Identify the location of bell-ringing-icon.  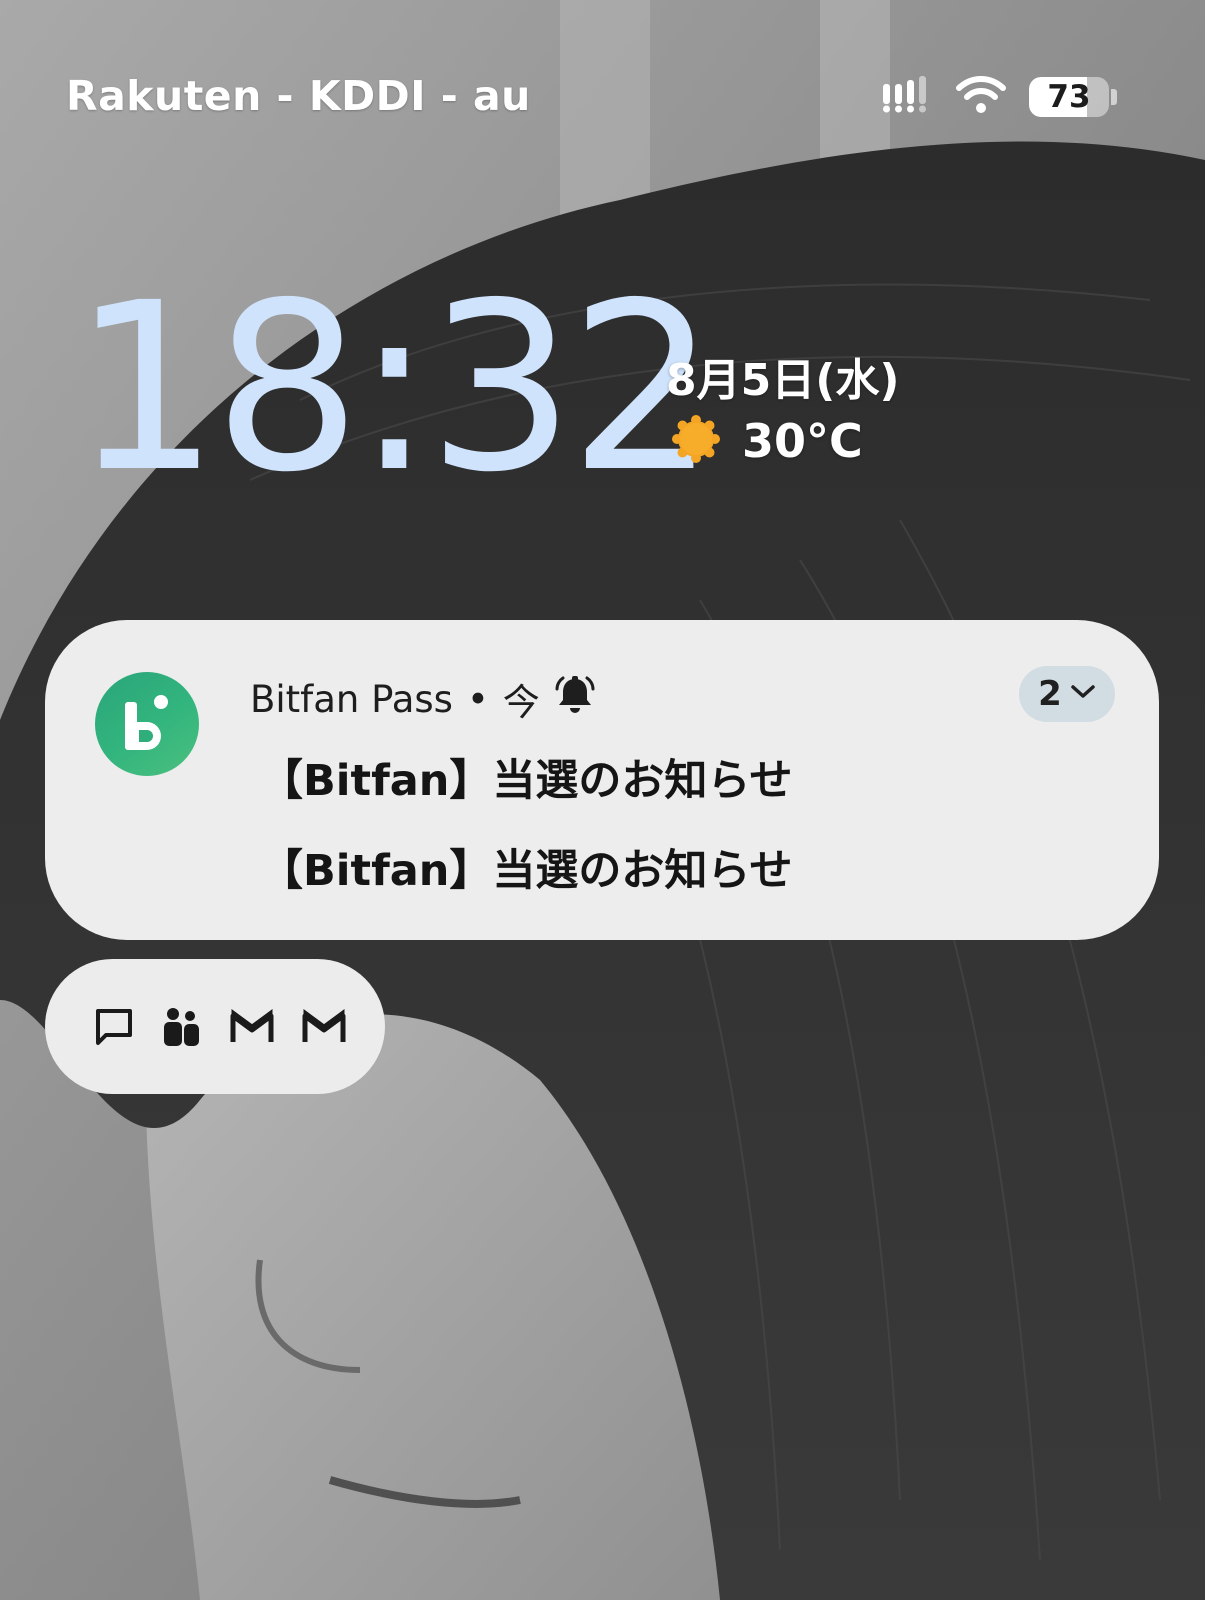
(575, 699).